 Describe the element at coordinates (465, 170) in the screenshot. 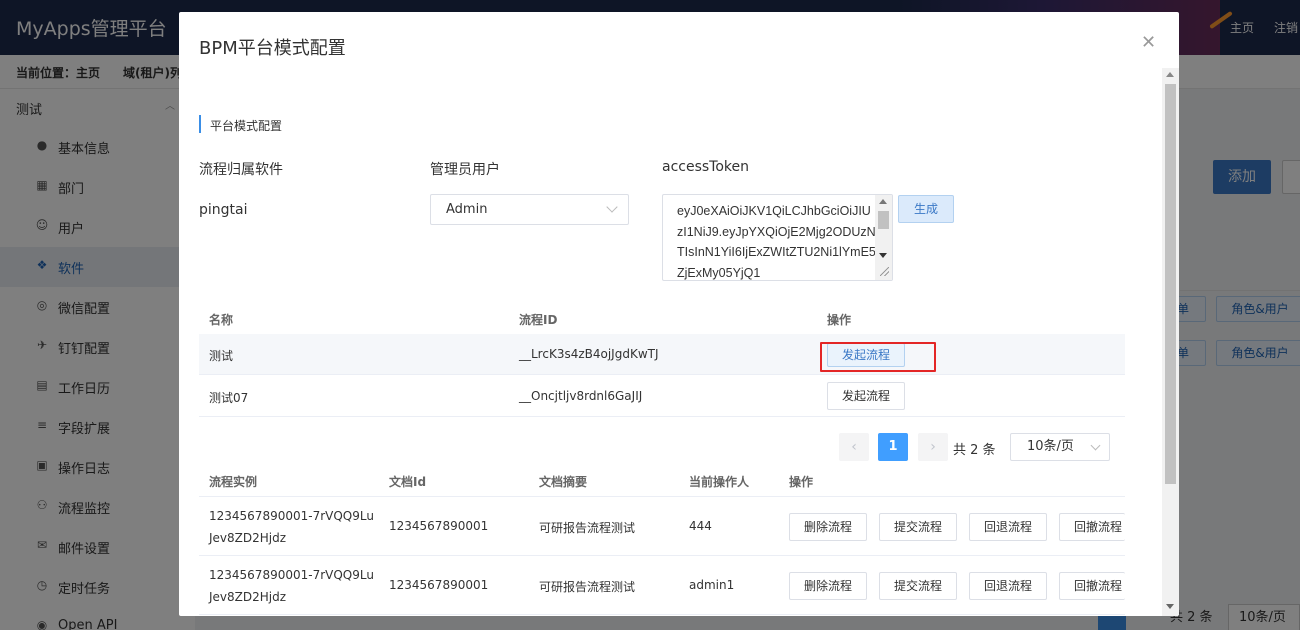

I see `admin-label: 管理员用户` at that location.